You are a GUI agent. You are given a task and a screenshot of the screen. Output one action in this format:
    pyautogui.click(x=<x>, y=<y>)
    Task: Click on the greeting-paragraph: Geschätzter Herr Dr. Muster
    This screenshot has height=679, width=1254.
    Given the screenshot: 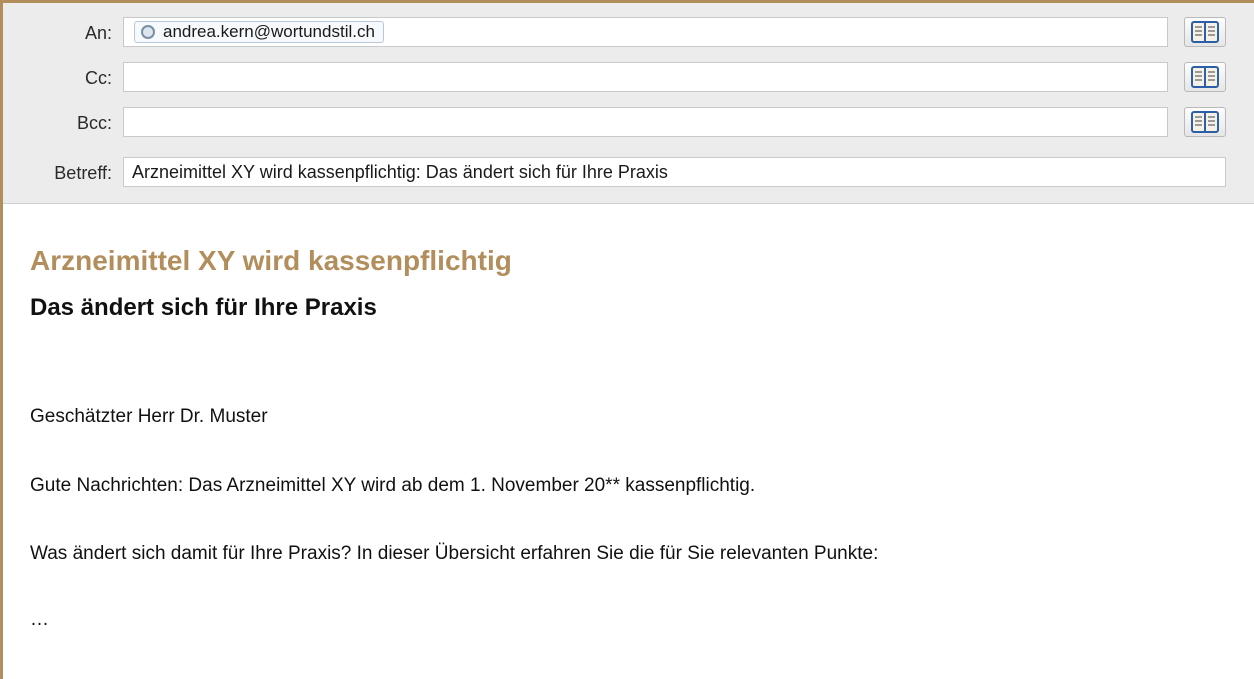 What is the action you would take?
    pyautogui.click(x=149, y=416)
    